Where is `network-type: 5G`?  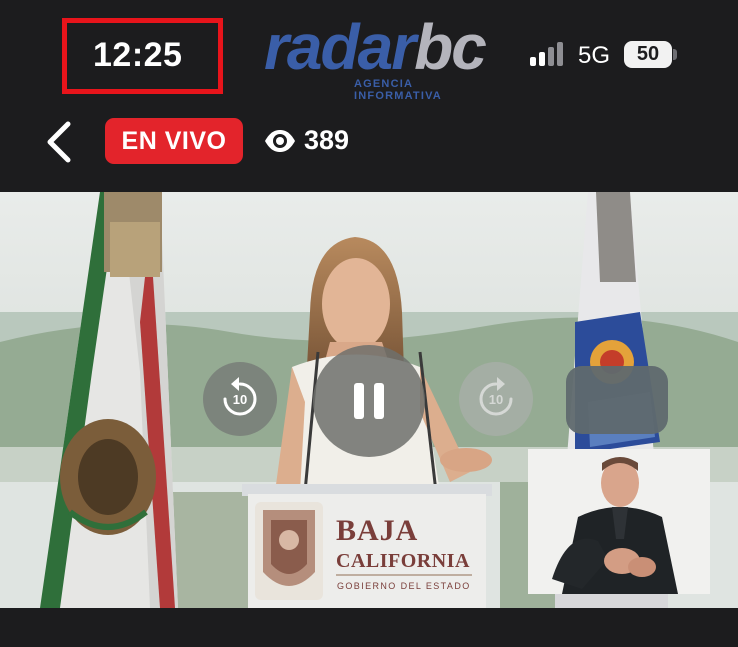
network-type: 5G is located at coordinates (594, 55).